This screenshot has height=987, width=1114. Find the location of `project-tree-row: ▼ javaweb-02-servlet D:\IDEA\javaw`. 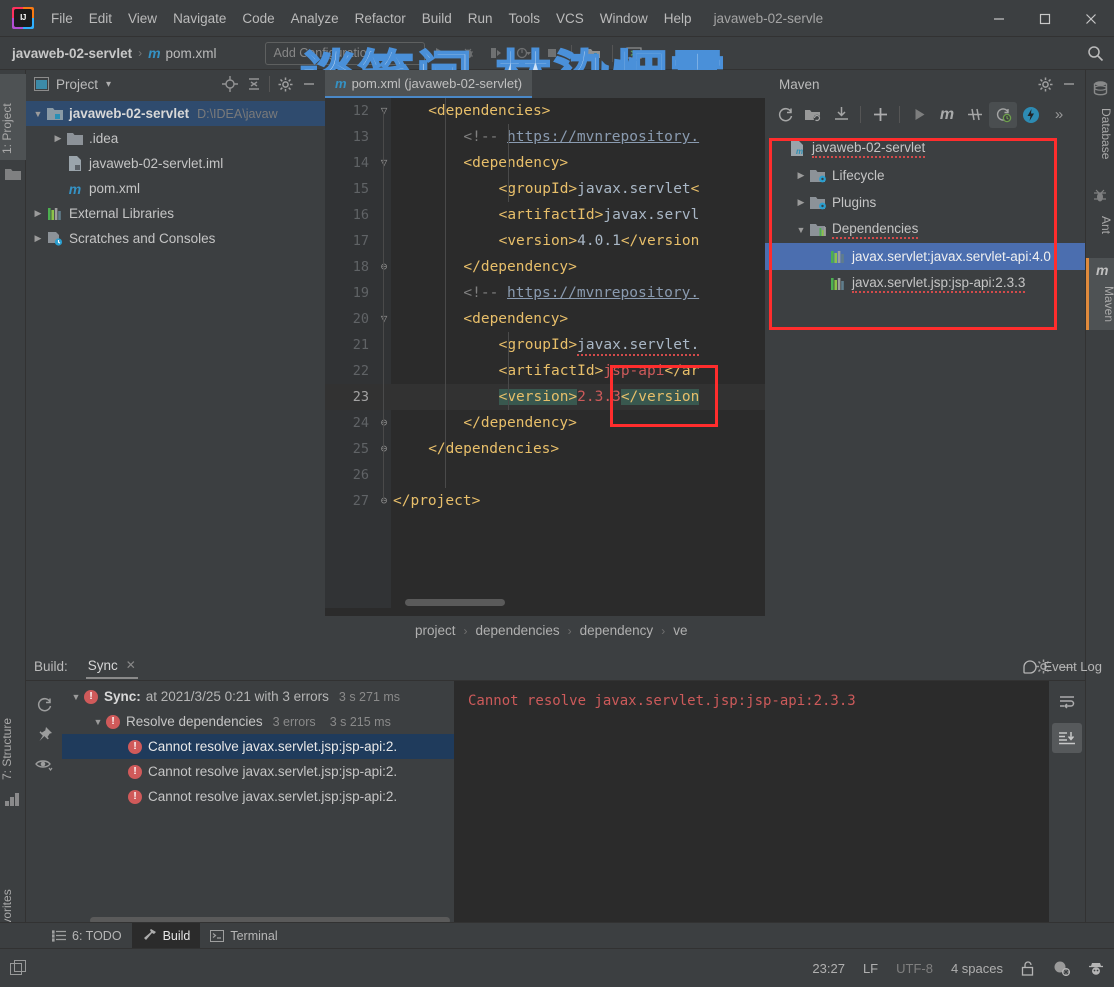

project-tree-row: ▼ javaweb-02-servlet D:\IDEA\javaw is located at coordinates (175, 113).